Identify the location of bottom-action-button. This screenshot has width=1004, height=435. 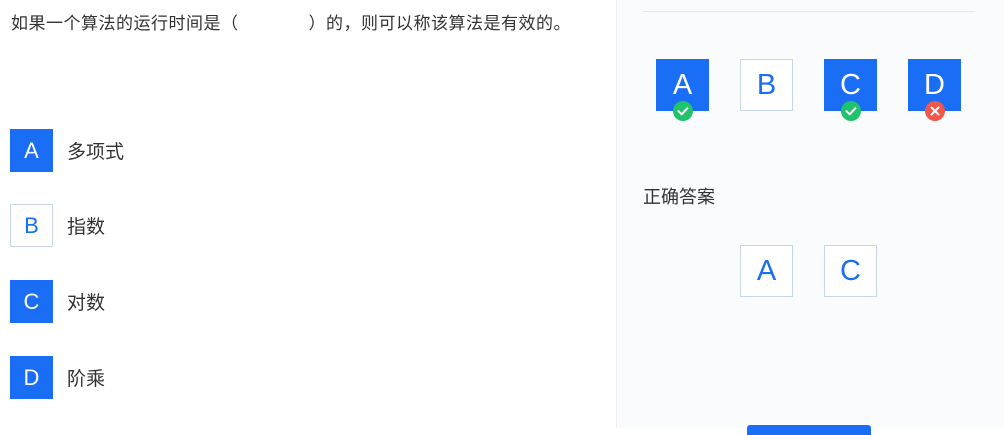
(809, 430).